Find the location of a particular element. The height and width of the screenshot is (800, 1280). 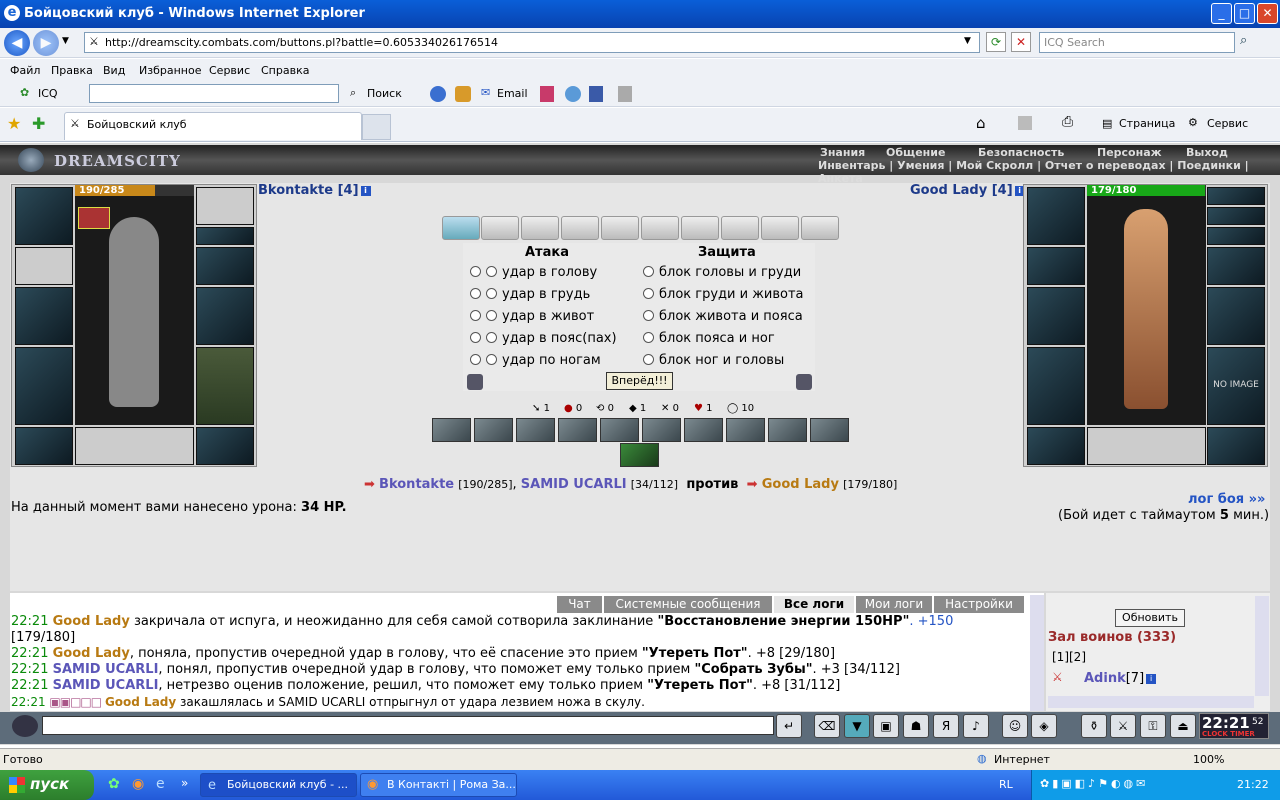

maximize-button: □ is located at coordinates (1244, 13).